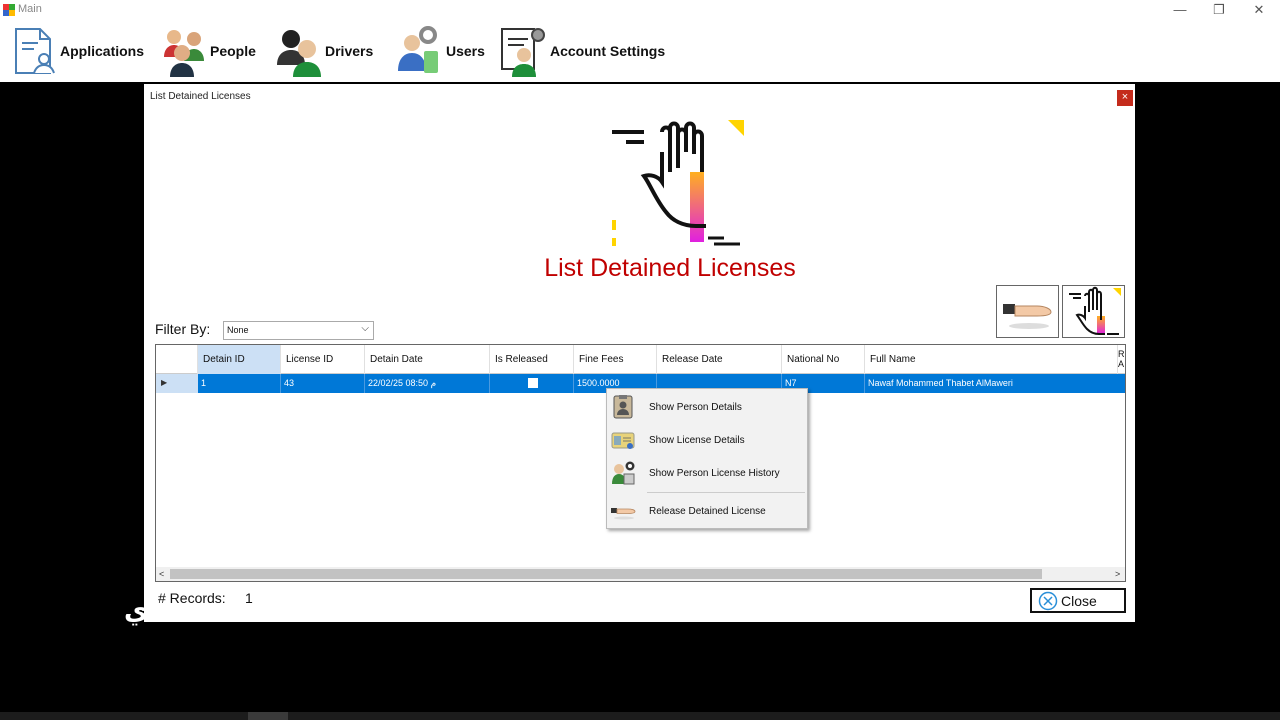 Image resolution: width=1280 pixels, height=720 pixels. Describe the element at coordinates (177, 383) in the screenshot. I see `row-indicator-icon: ▶` at that location.